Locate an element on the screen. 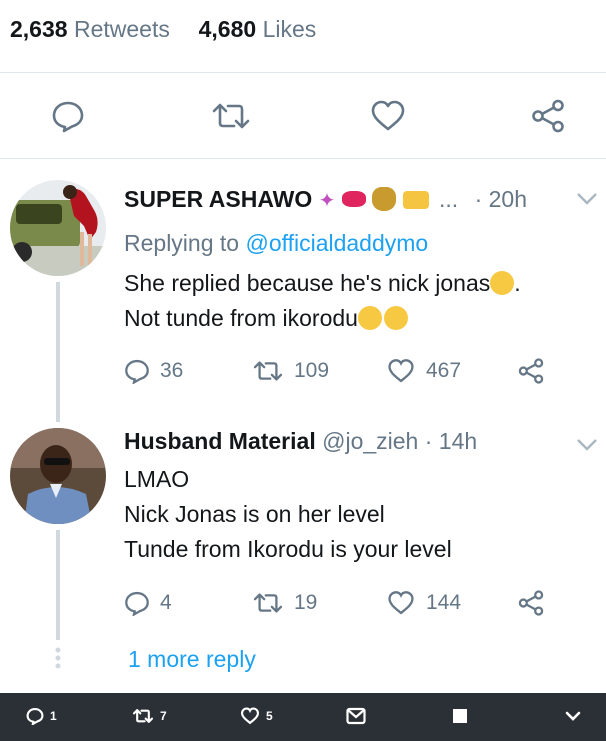 The width and height of the screenshot is (606, 741). likes-count: 4,680 is located at coordinates (228, 29).